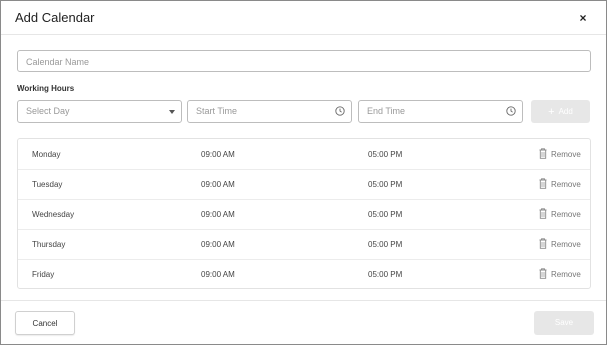 The height and width of the screenshot is (345, 607). I want to click on table-row: Monday 09:00 AM 05:00 PM Remove, so click(304, 154).